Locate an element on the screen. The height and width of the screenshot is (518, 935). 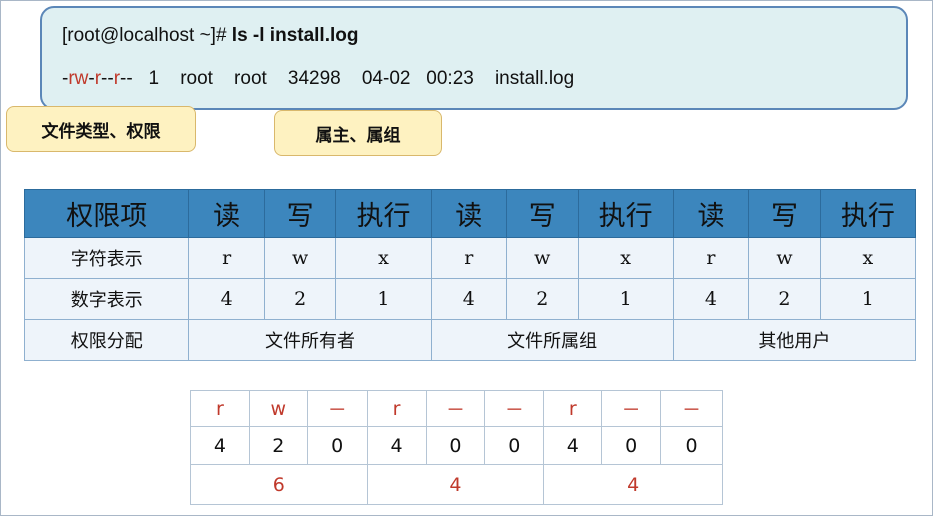
perm-owner: rw is located at coordinates (78, 78).